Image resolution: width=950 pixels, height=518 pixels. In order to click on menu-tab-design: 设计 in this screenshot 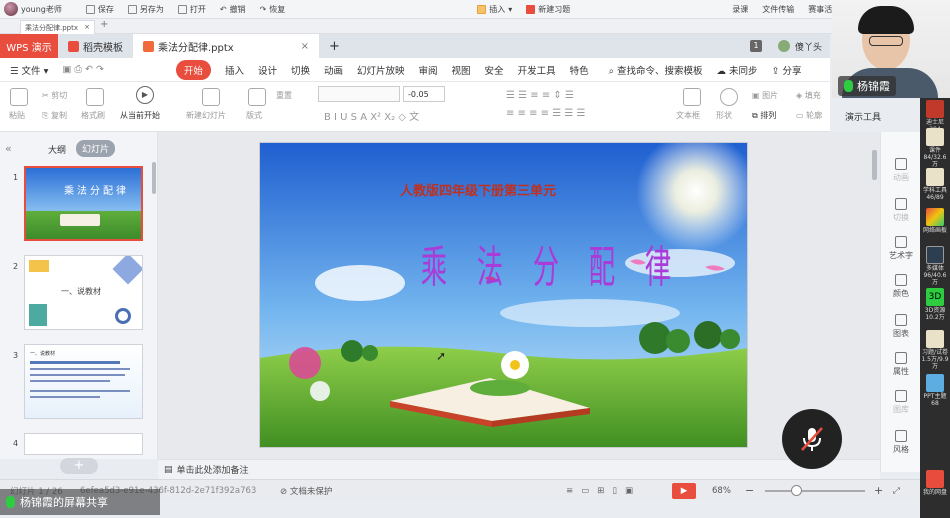, I will do `click(267, 70)`.